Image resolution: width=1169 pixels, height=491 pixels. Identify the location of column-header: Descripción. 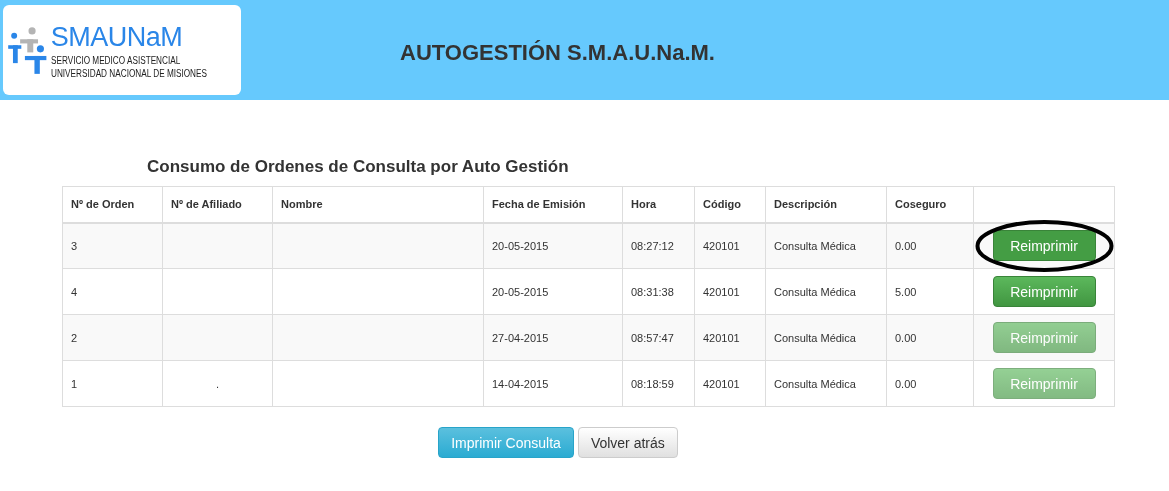
(826, 204).